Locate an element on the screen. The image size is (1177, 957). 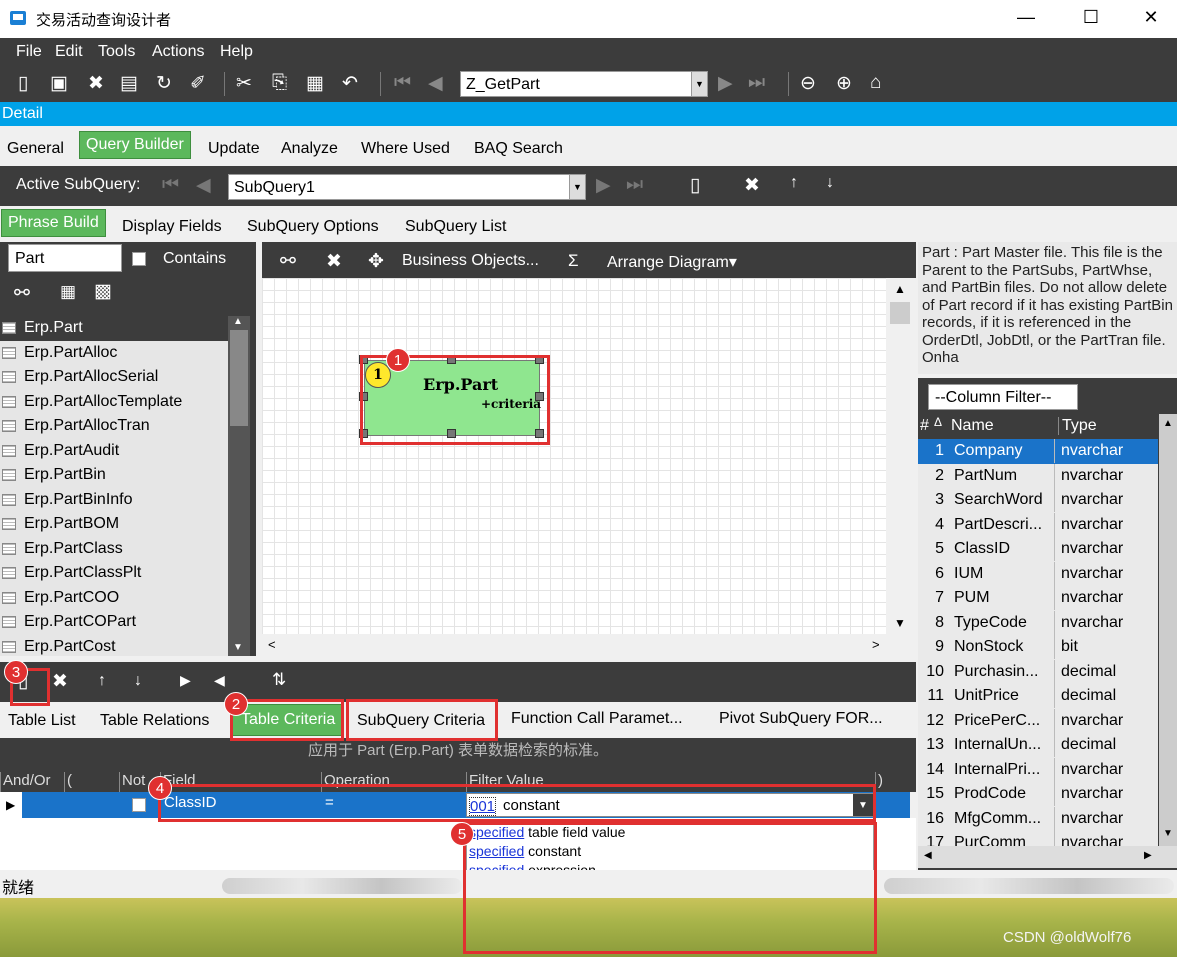
delete-criteria-icon: ✖ is located at coordinates (60, 681).